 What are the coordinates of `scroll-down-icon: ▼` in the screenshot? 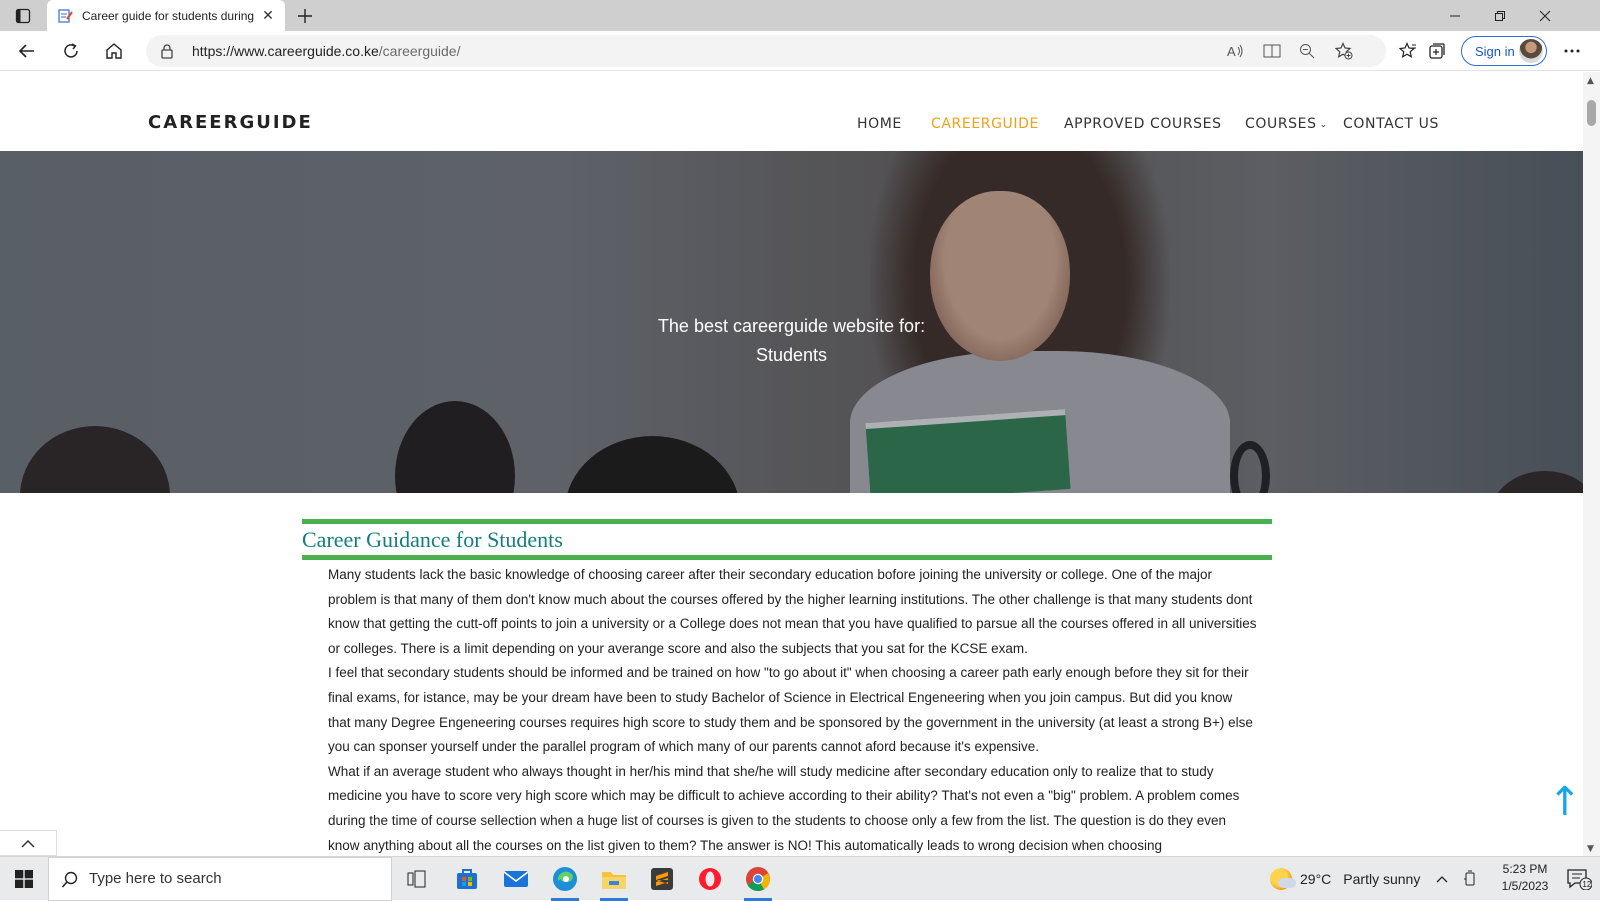 It's located at (1590, 849).